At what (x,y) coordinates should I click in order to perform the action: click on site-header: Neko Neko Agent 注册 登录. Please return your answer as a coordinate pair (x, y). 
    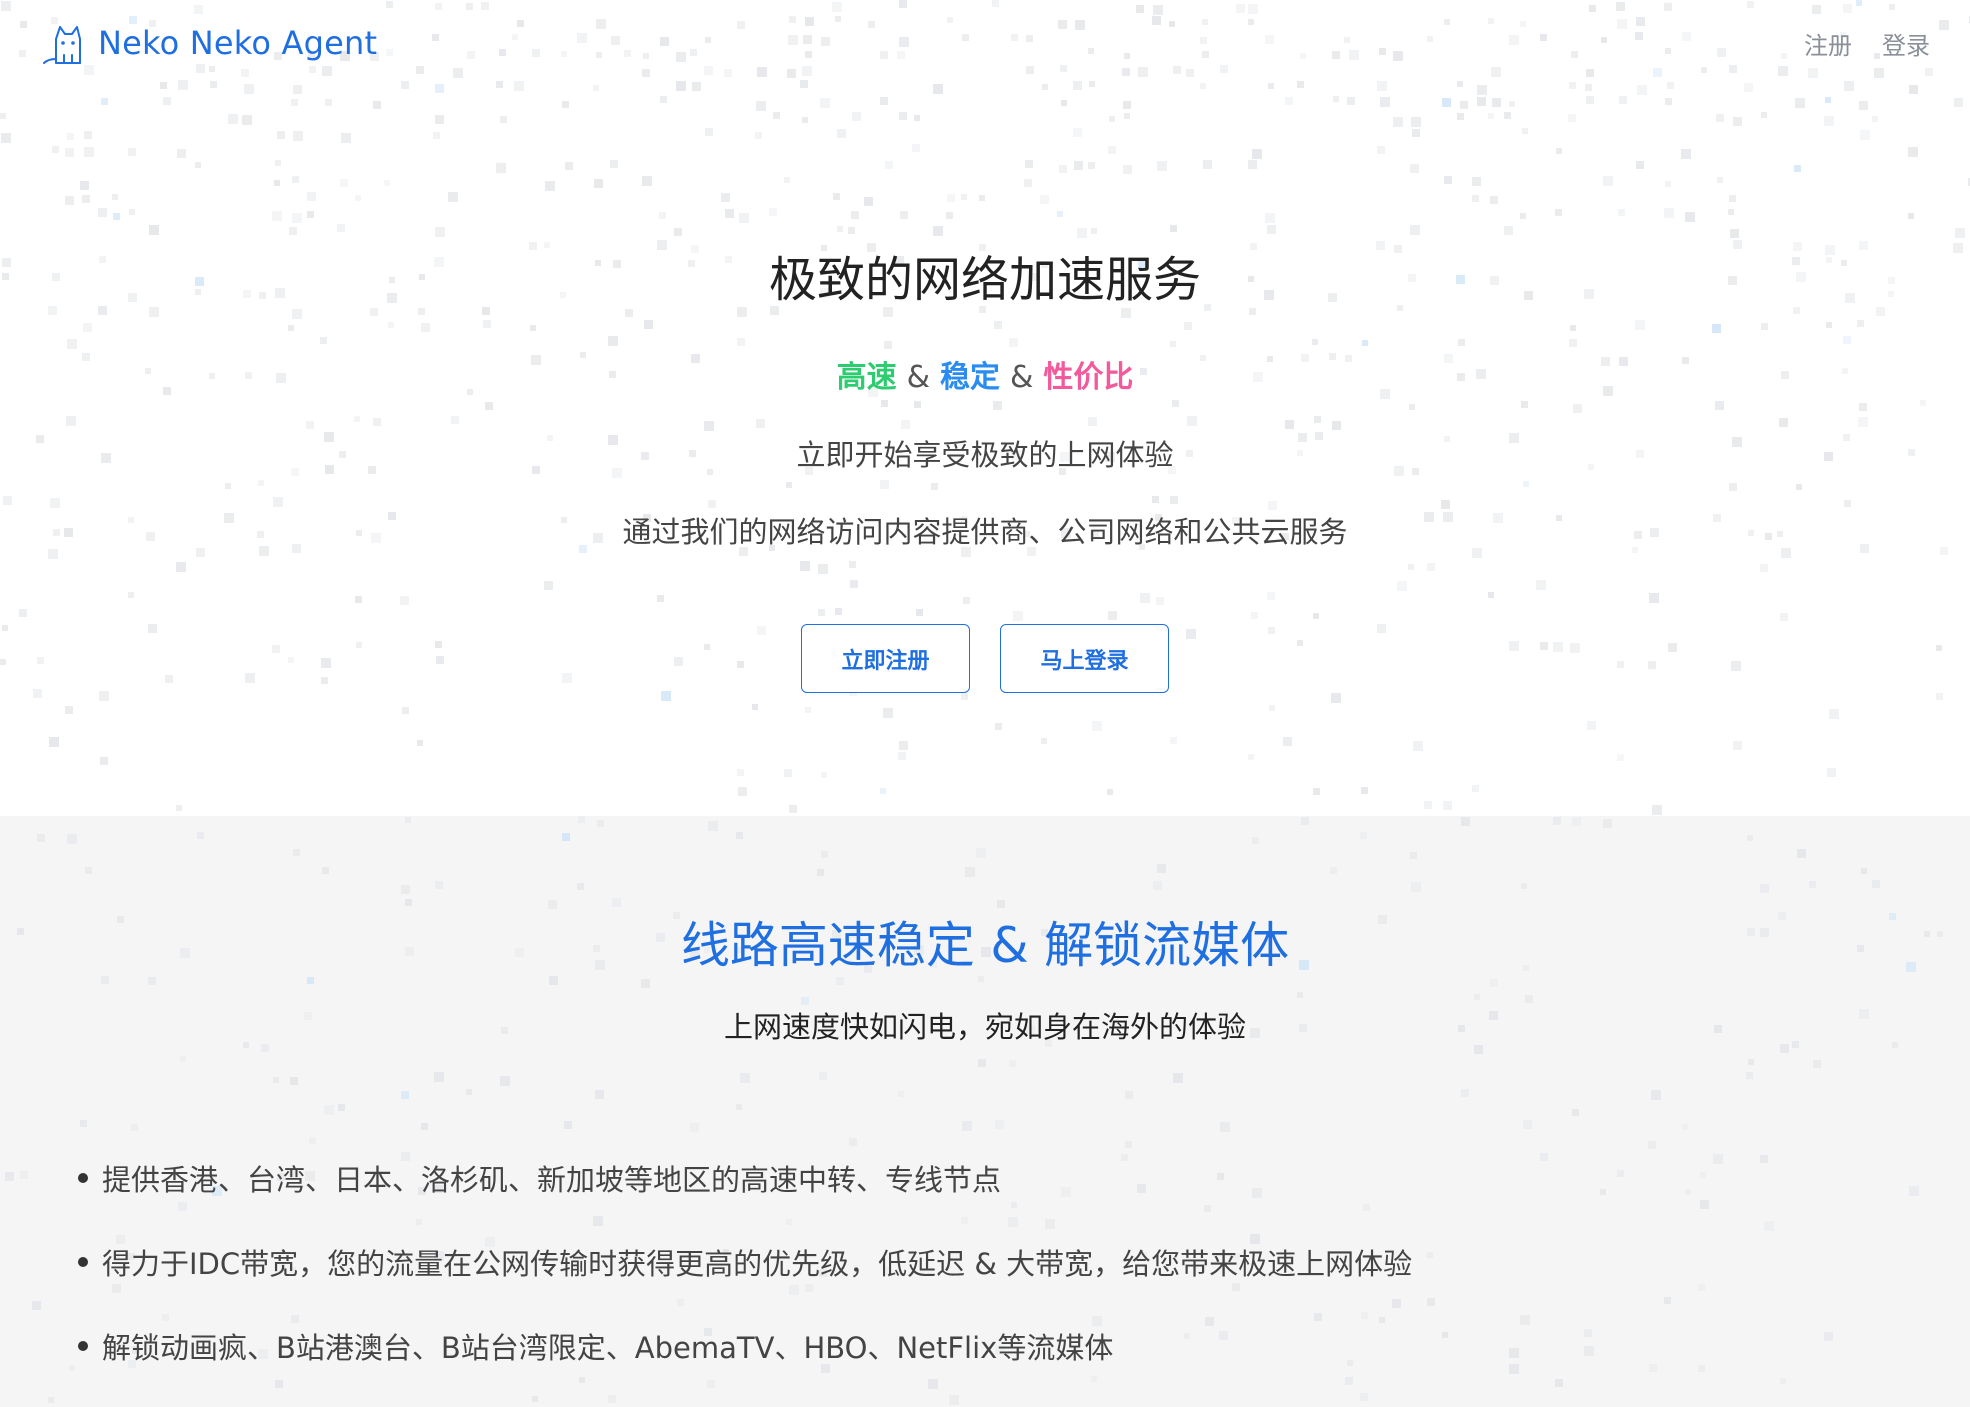
    Looking at the image, I should click on (985, 43).